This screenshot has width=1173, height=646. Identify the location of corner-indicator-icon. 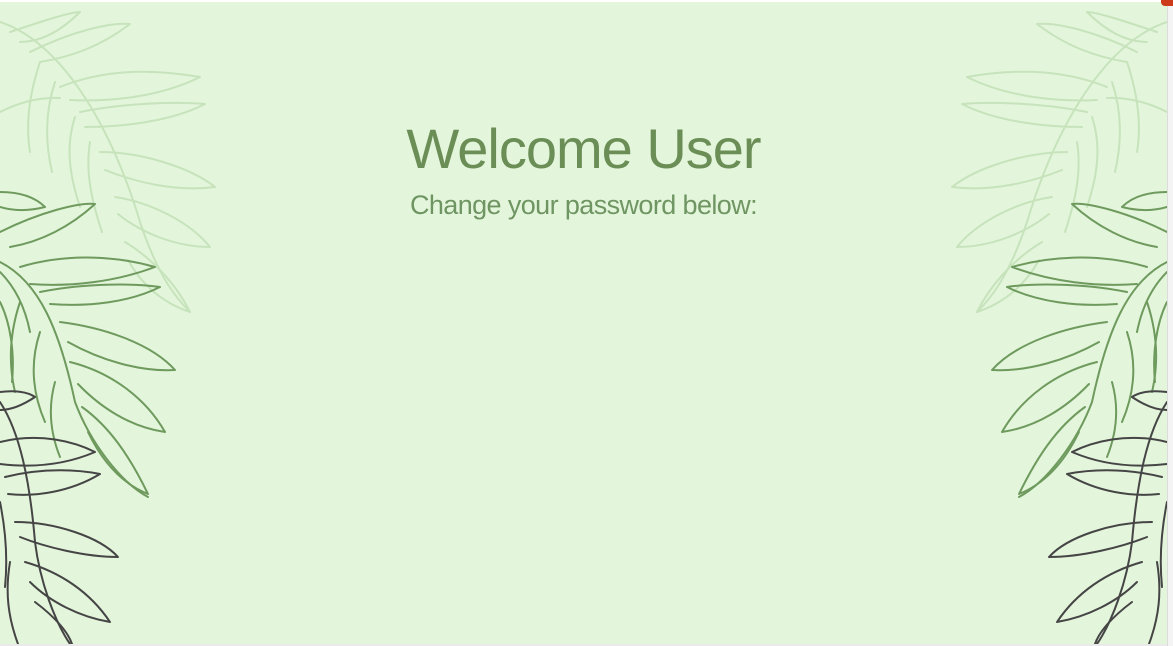
(1167, 3).